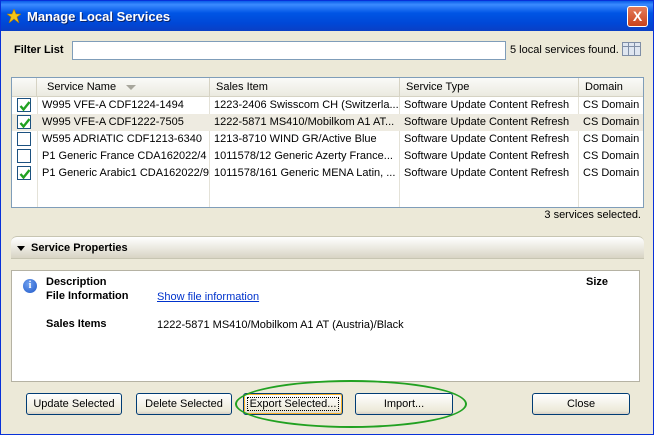 The height and width of the screenshot is (435, 654). I want to click on column-header-domain: Domain, so click(611, 87).